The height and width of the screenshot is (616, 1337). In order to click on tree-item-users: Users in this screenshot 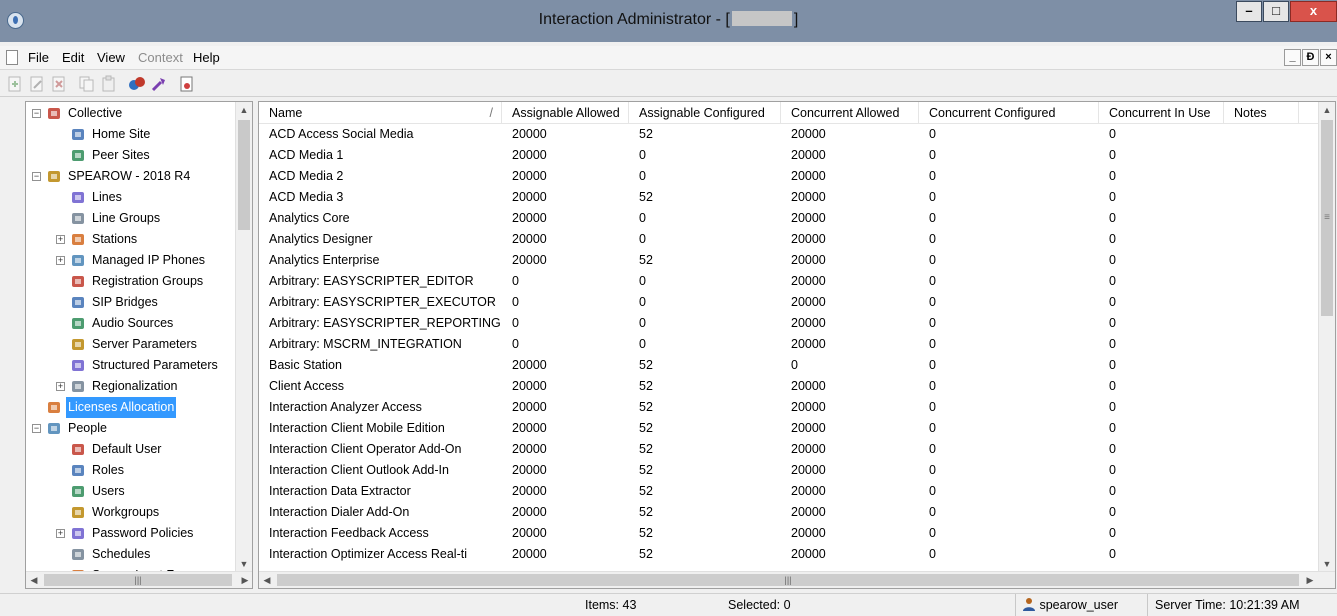, I will do `click(148, 491)`.